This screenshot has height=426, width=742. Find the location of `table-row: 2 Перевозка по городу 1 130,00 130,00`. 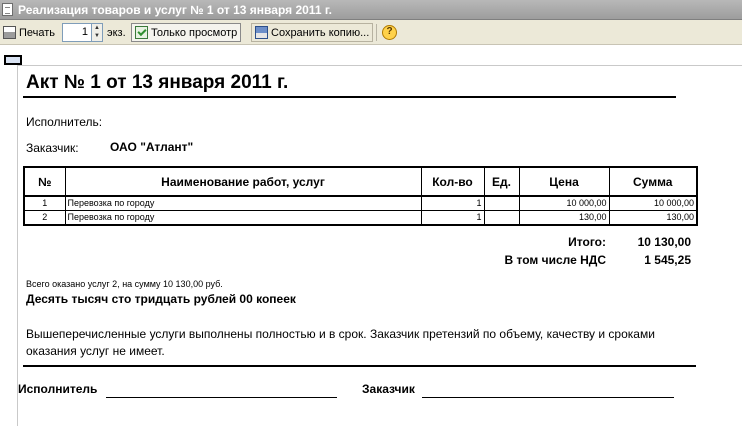

table-row: 2 Перевозка по городу 1 130,00 130,00 is located at coordinates (360, 218).